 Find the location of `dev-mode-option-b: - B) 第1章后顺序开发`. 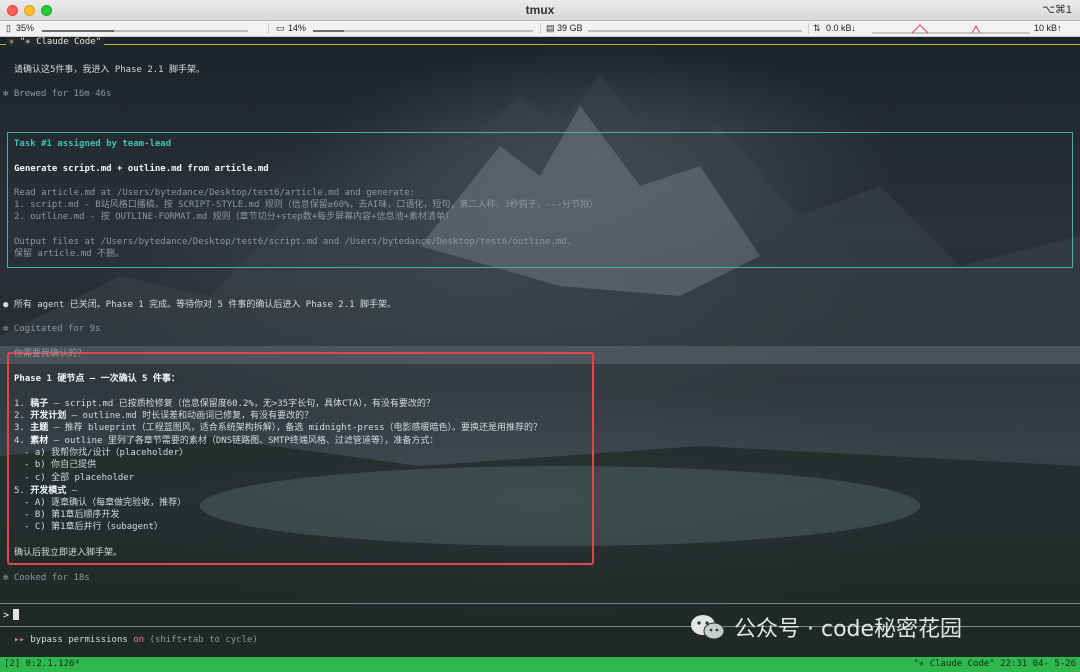

dev-mode-option-b: - B) 第1章后顺序开发 is located at coordinates (72, 515).